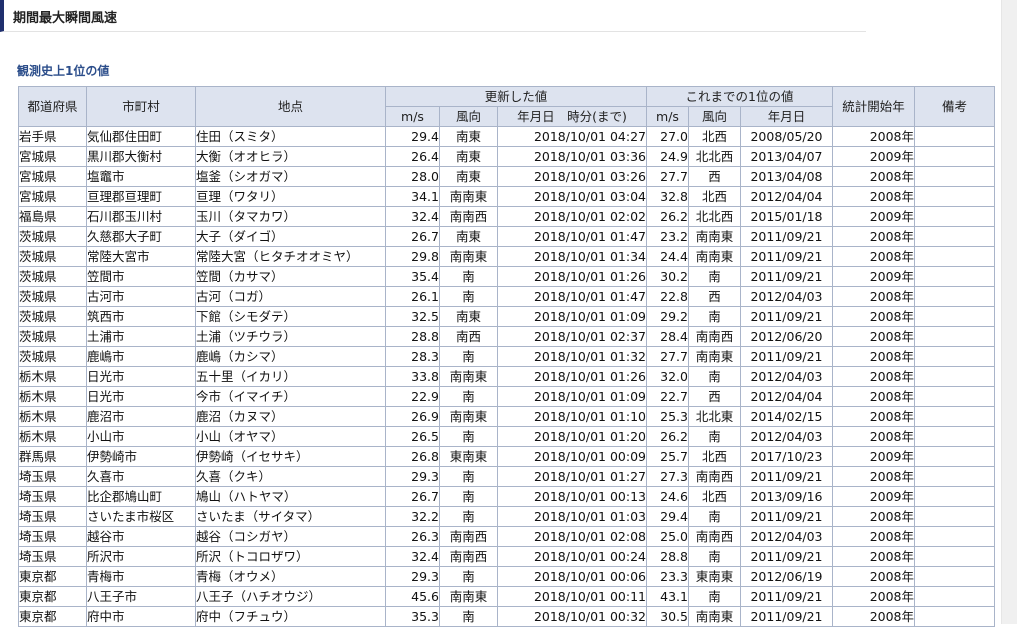  Describe the element at coordinates (412, 316) in the screenshot. I see `cell-speed: 32.5` at that location.